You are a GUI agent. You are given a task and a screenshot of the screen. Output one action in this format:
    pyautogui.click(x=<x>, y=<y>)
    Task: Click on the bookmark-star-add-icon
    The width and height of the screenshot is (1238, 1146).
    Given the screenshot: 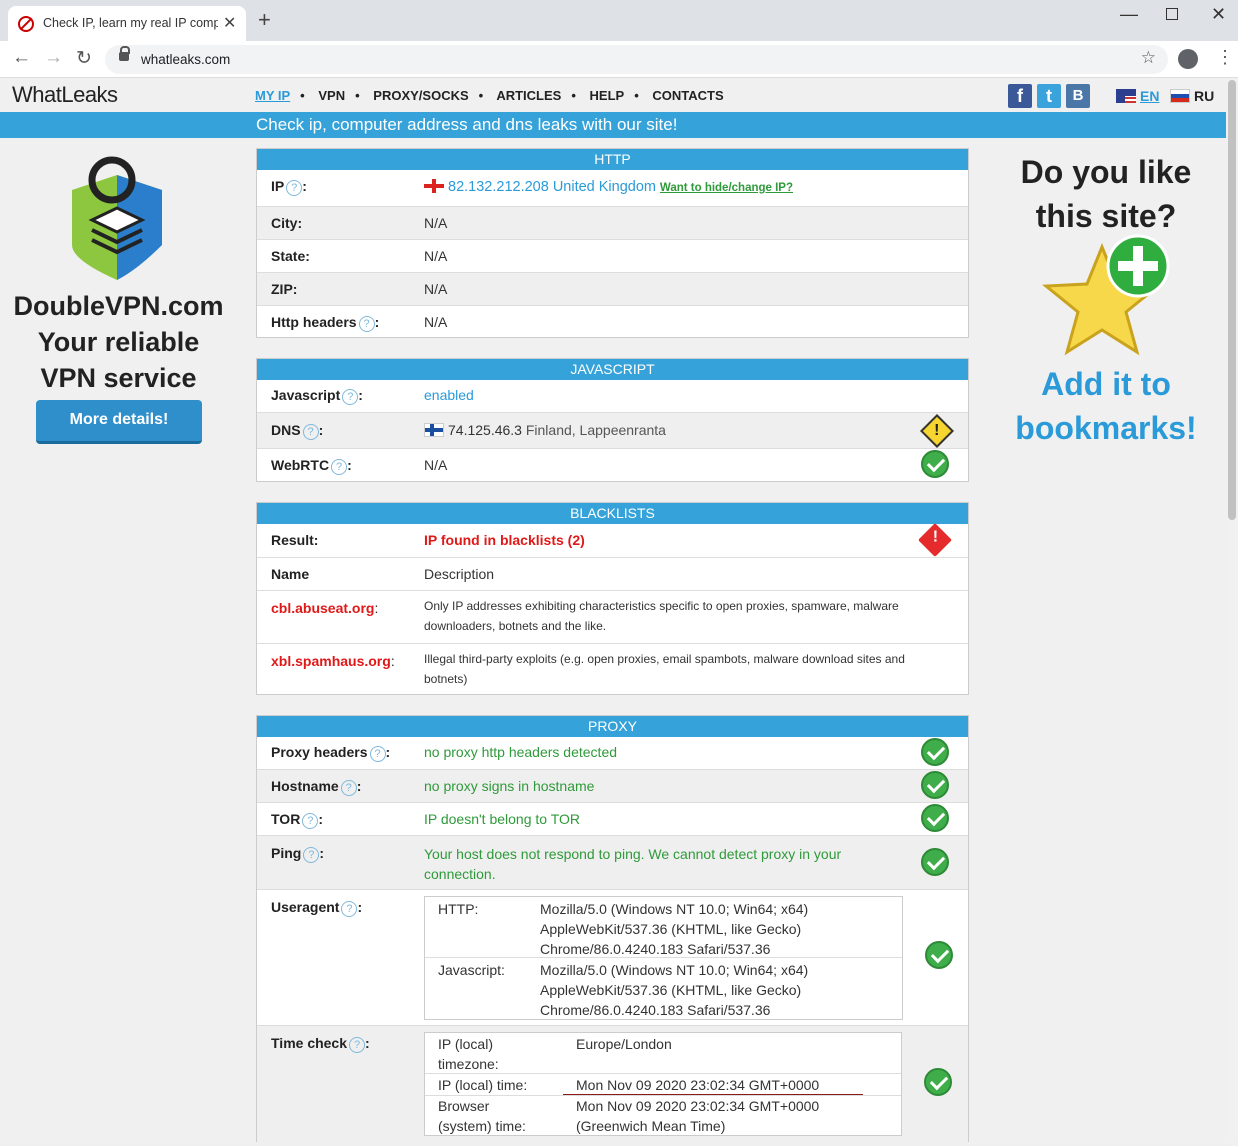 What is the action you would take?
    pyautogui.click(x=1107, y=297)
    